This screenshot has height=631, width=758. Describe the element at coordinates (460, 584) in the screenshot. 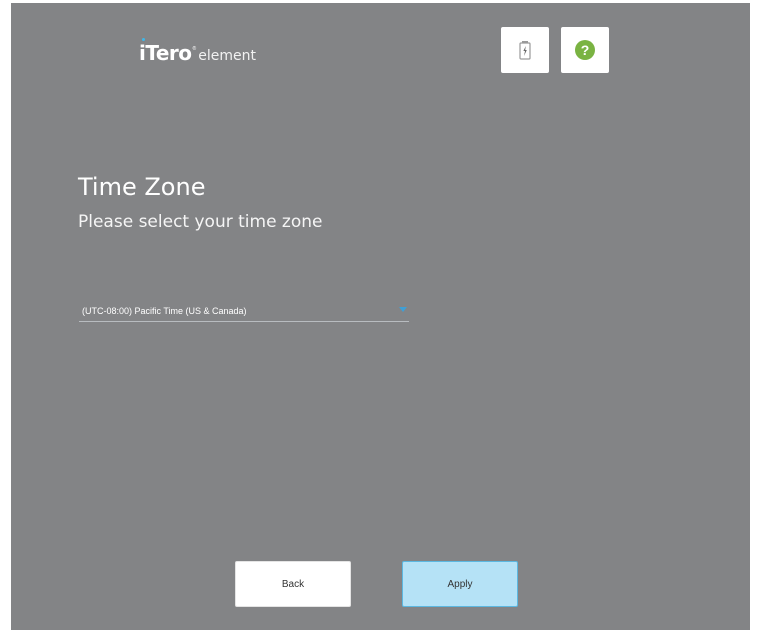

I see `apply-button: Apply` at that location.